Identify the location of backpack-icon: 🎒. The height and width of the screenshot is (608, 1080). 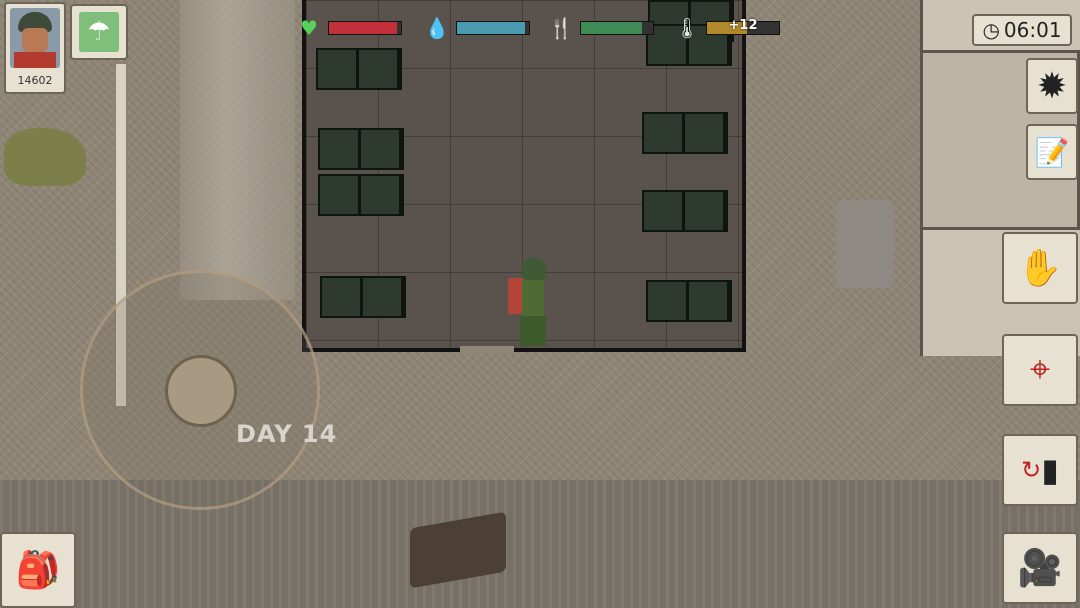
(38, 570).